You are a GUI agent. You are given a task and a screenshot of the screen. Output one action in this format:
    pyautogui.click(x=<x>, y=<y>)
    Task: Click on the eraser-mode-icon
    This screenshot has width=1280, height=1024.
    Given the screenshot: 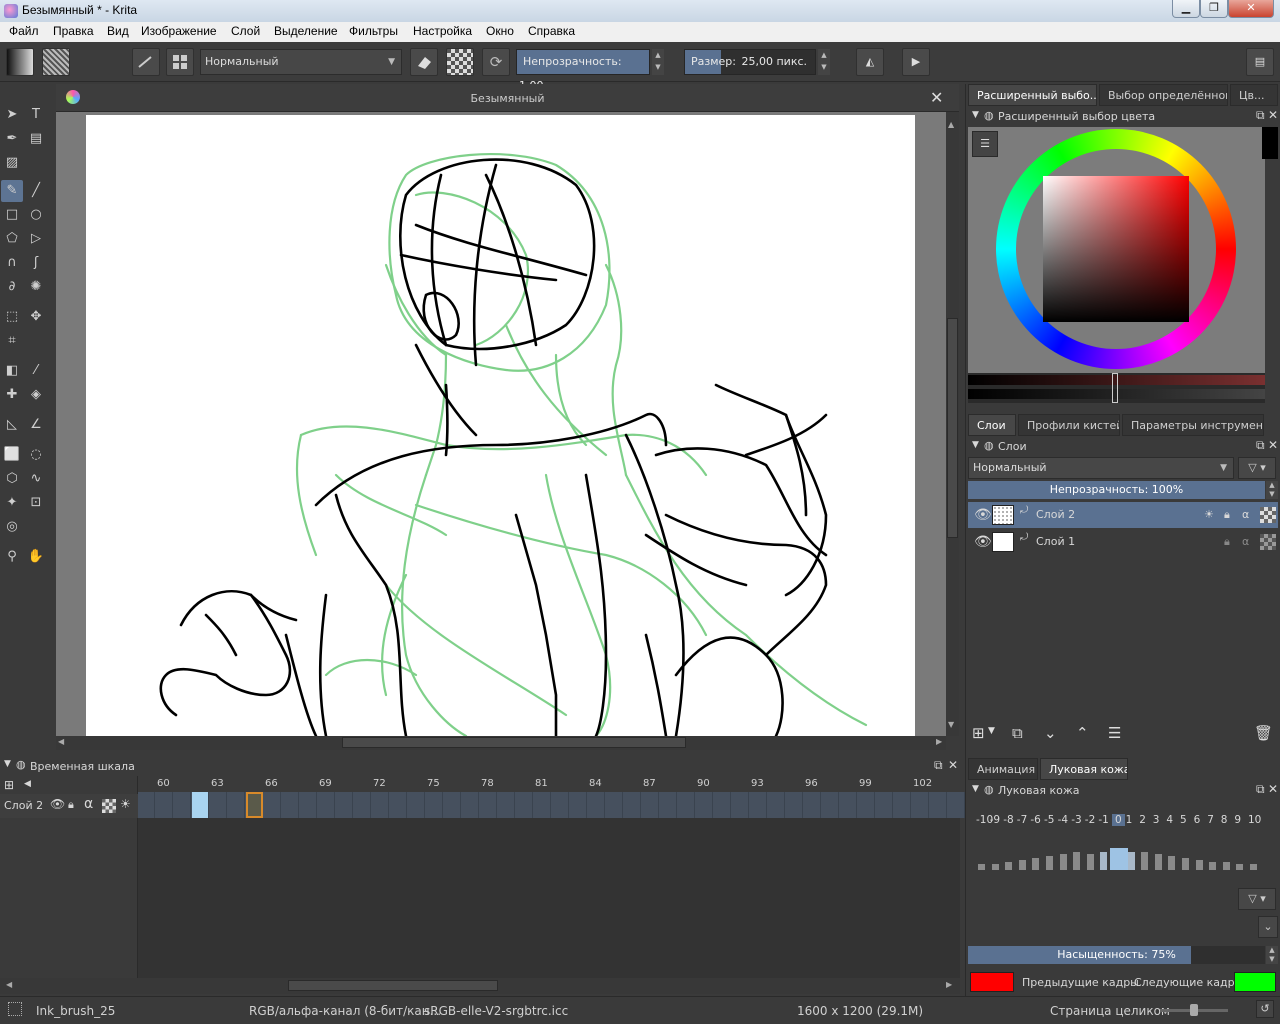 What is the action you would take?
    pyautogui.click(x=424, y=62)
    